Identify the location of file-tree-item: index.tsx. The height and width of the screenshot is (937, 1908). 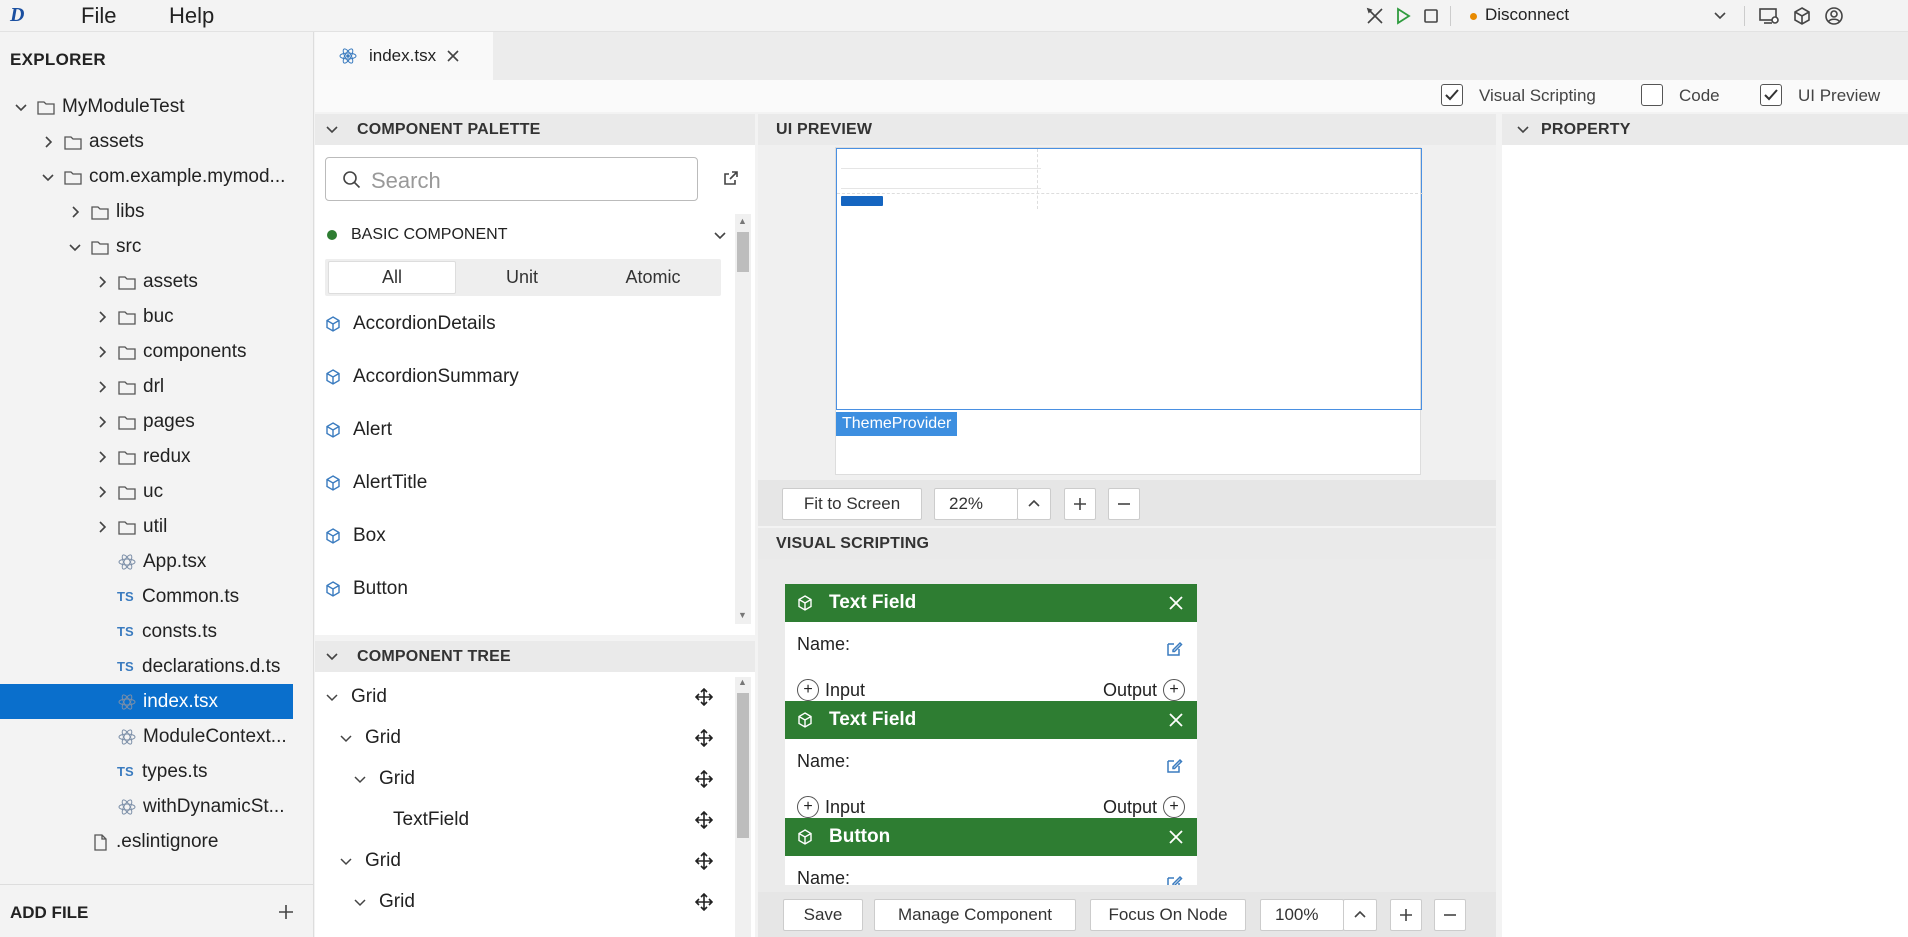
(146, 701).